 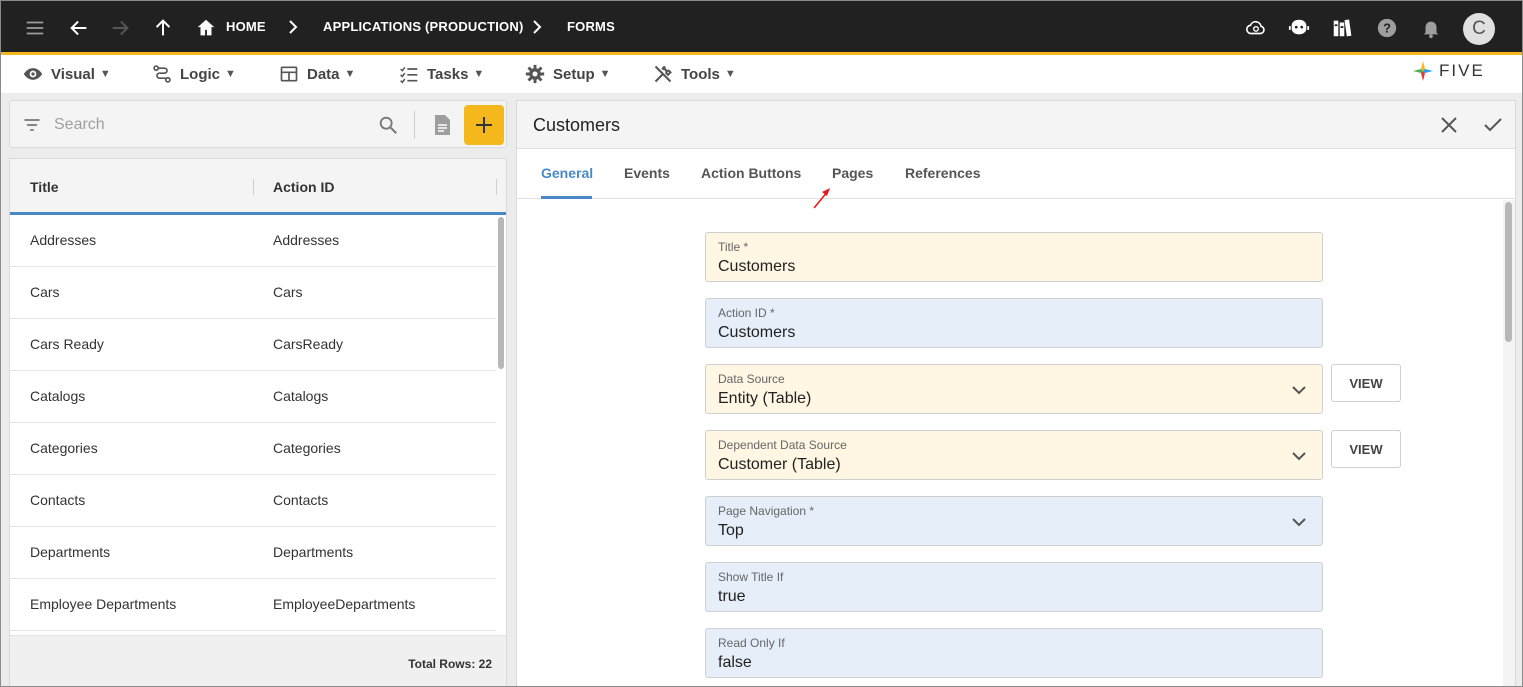 I want to click on tab-pages: Pages, so click(x=852, y=173).